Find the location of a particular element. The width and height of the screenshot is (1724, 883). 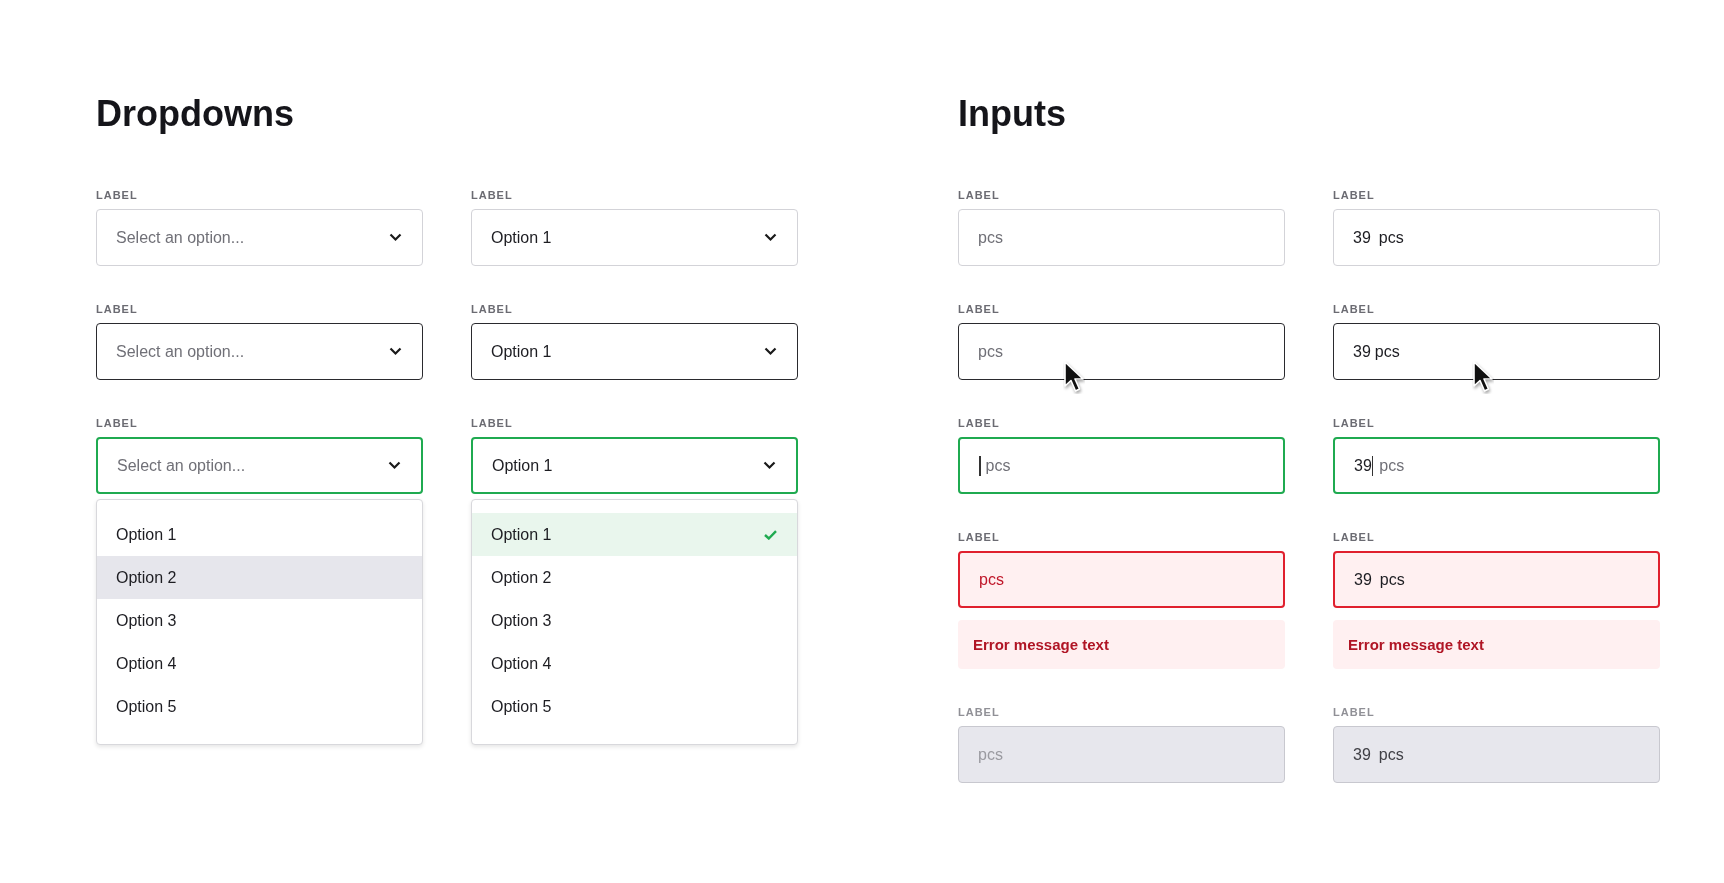

section-heading: Dropdowns is located at coordinates (195, 114).